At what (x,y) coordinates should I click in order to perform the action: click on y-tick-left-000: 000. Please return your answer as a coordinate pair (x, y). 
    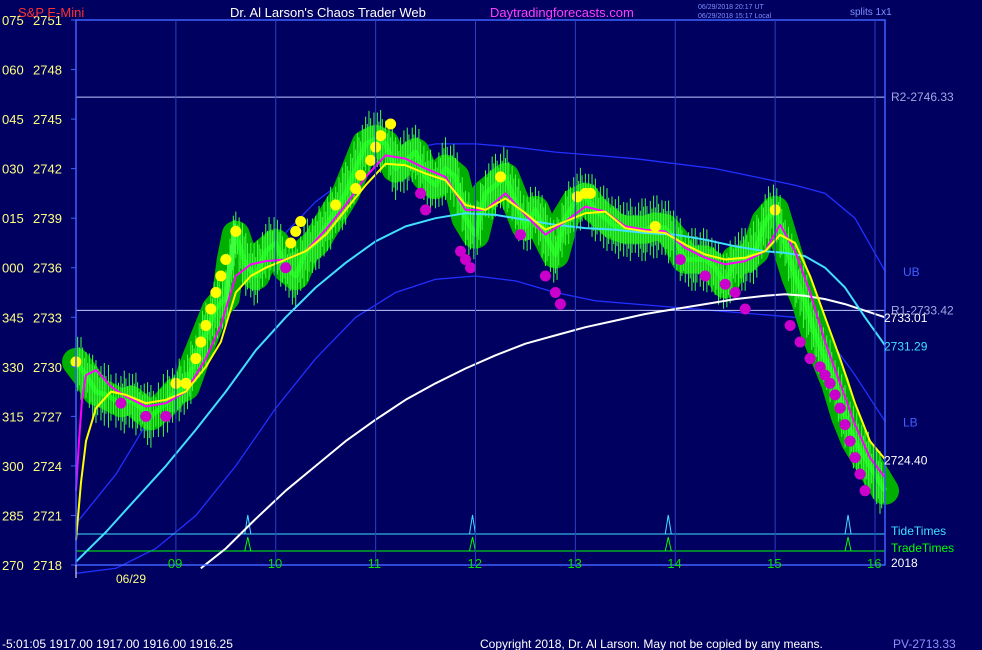
    Looking at the image, I should click on (13, 268).